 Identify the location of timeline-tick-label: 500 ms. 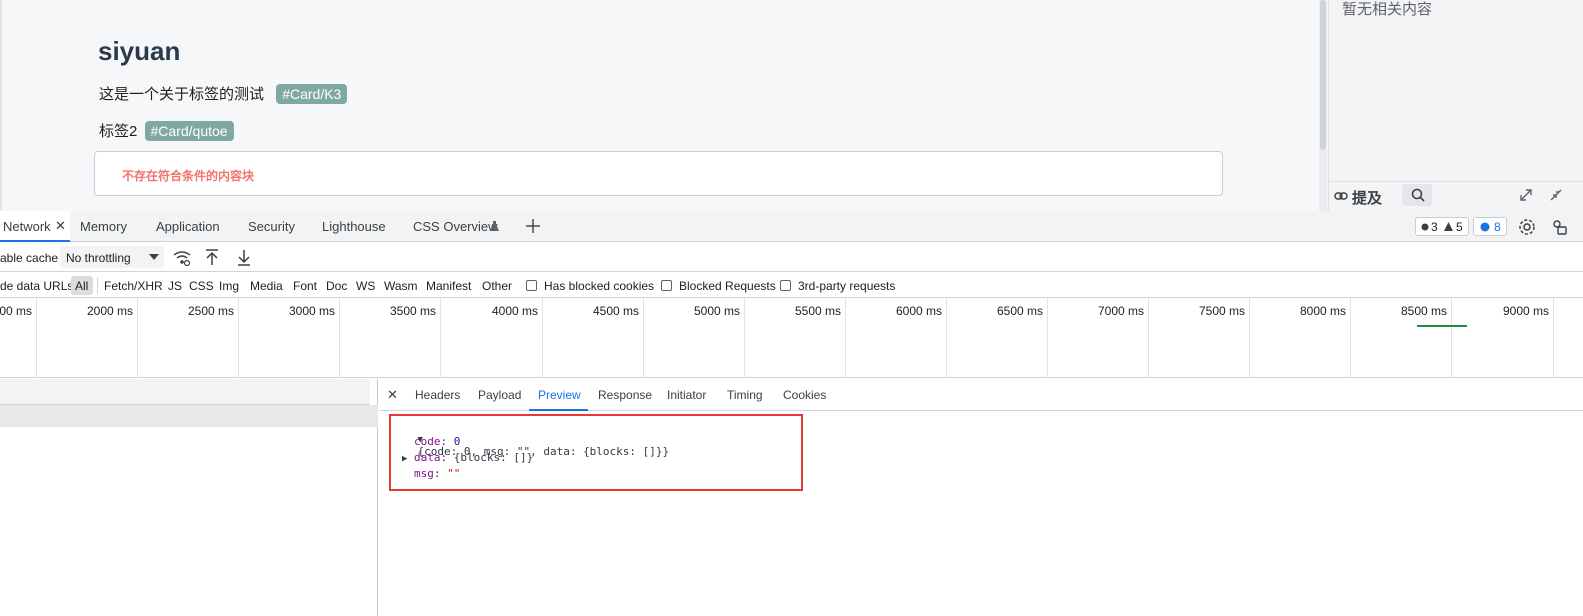
(16, 311).